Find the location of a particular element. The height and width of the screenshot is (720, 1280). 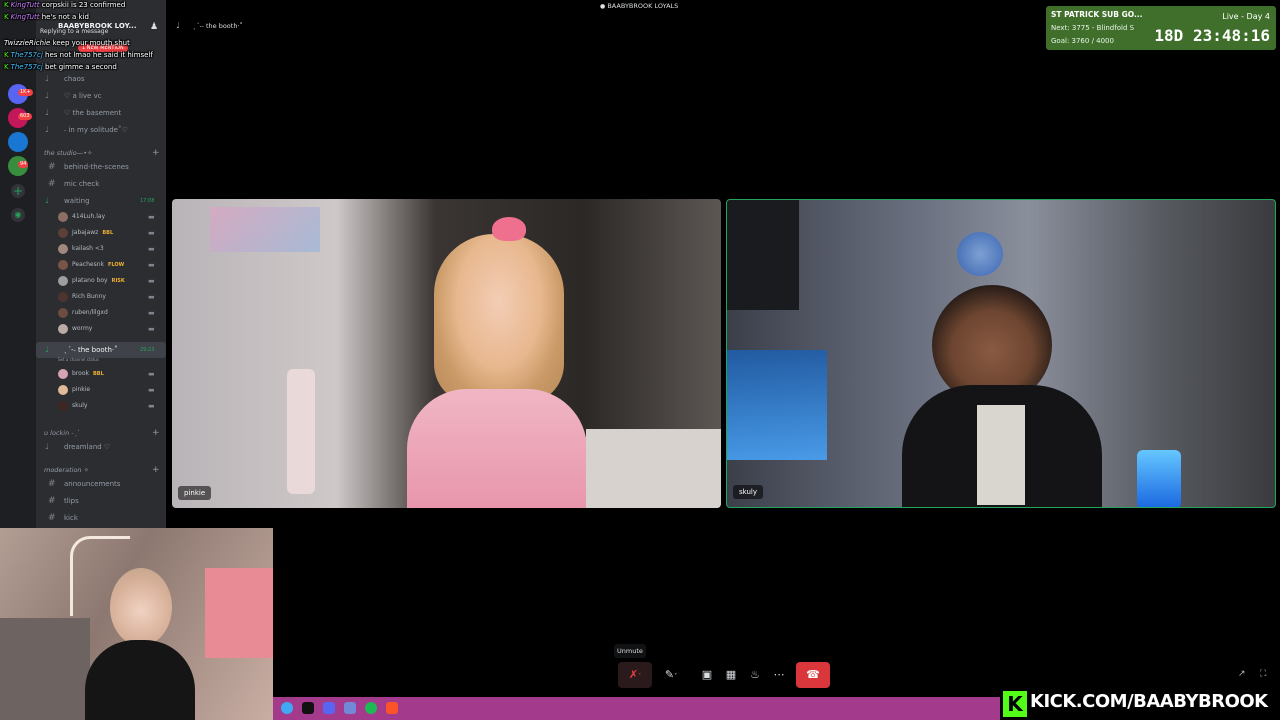

voice-channel: ♩ ˗ in my solitude˚♡ is located at coordinates (101, 130).